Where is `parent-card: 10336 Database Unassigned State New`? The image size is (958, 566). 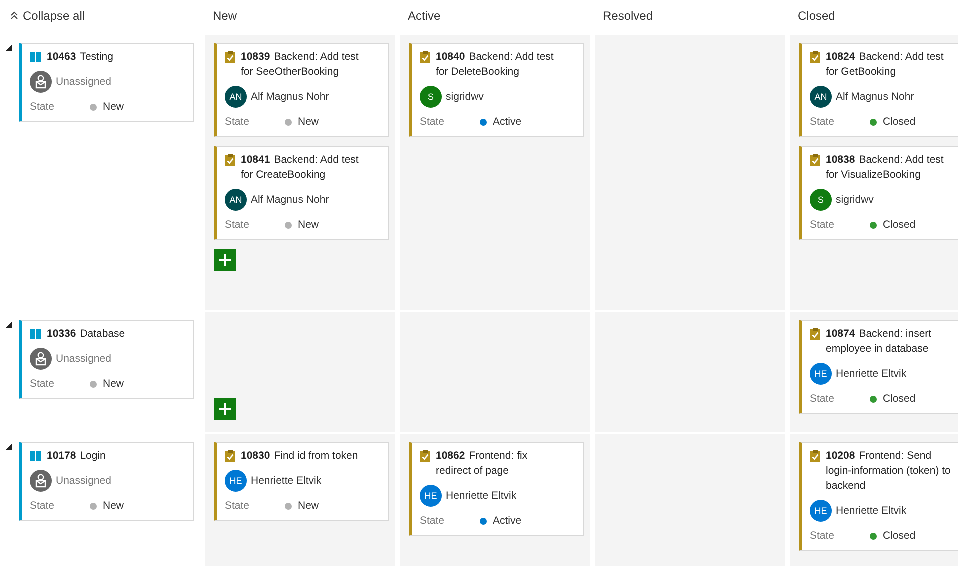 parent-card: 10336 Database Unassigned State New is located at coordinates (106, 359).